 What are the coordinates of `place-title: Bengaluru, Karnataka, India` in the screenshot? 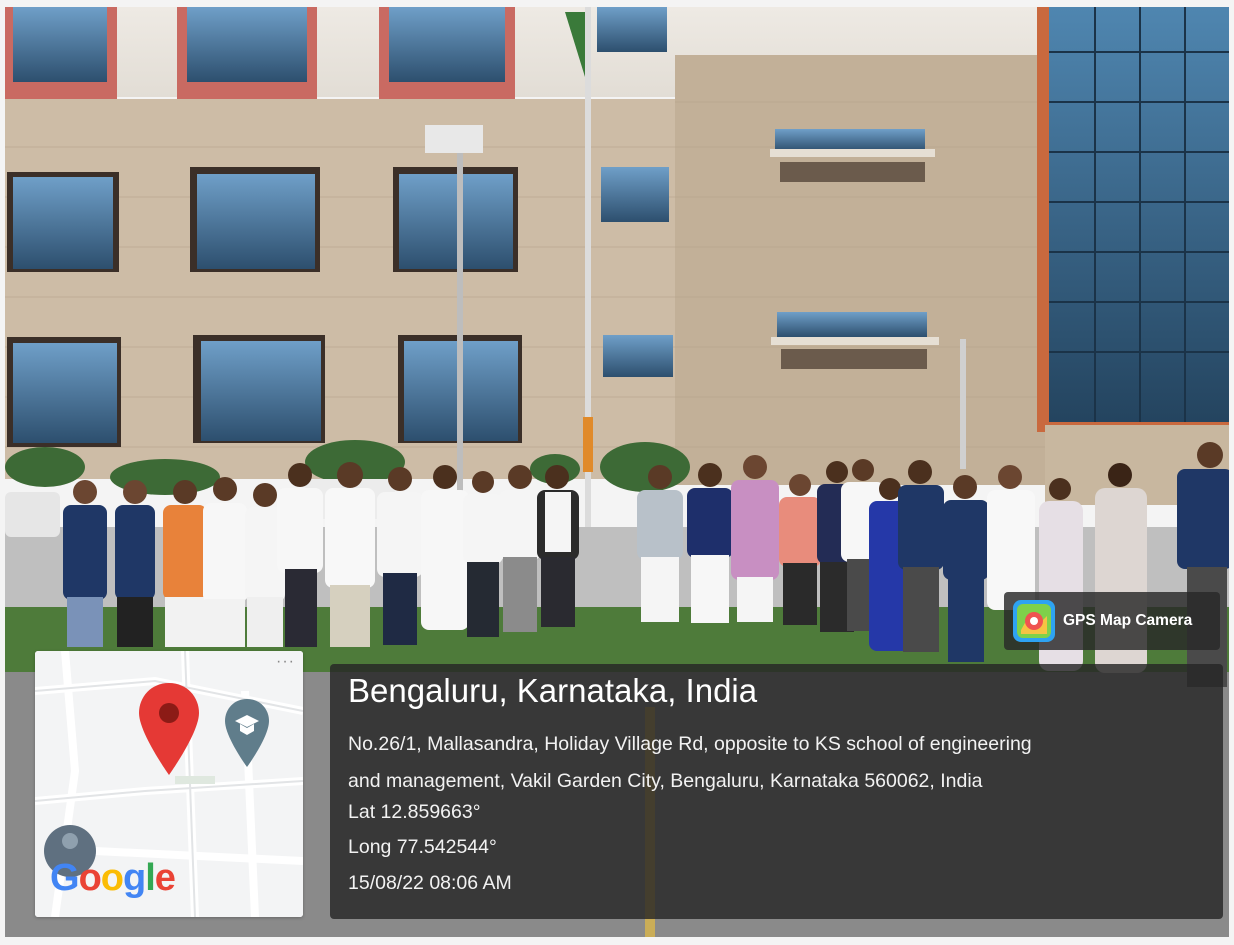 It's located at (553, 690).